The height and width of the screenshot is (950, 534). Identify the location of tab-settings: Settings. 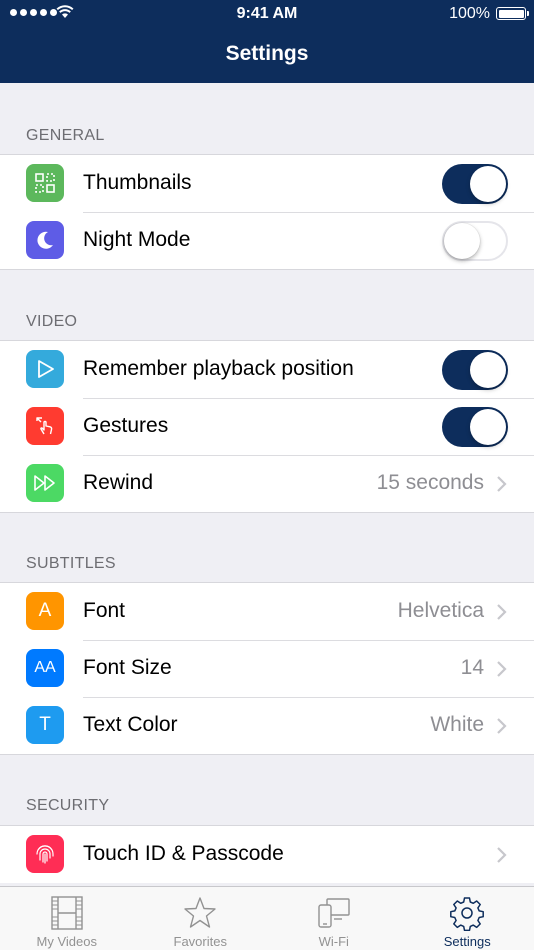
(467, 918).